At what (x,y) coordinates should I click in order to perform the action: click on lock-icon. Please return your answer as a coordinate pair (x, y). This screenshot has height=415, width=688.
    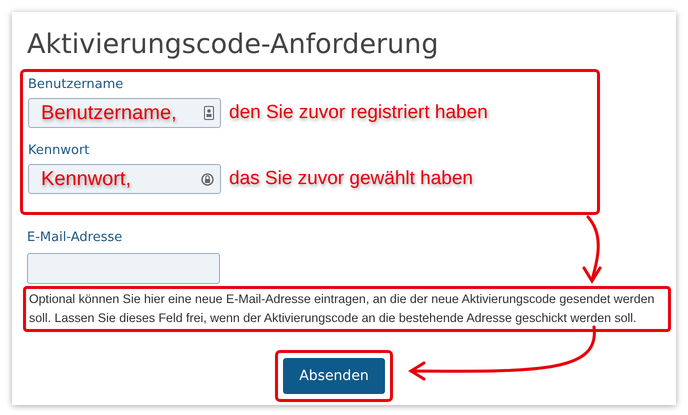
    Looking at the image, I should click on (207, 179).